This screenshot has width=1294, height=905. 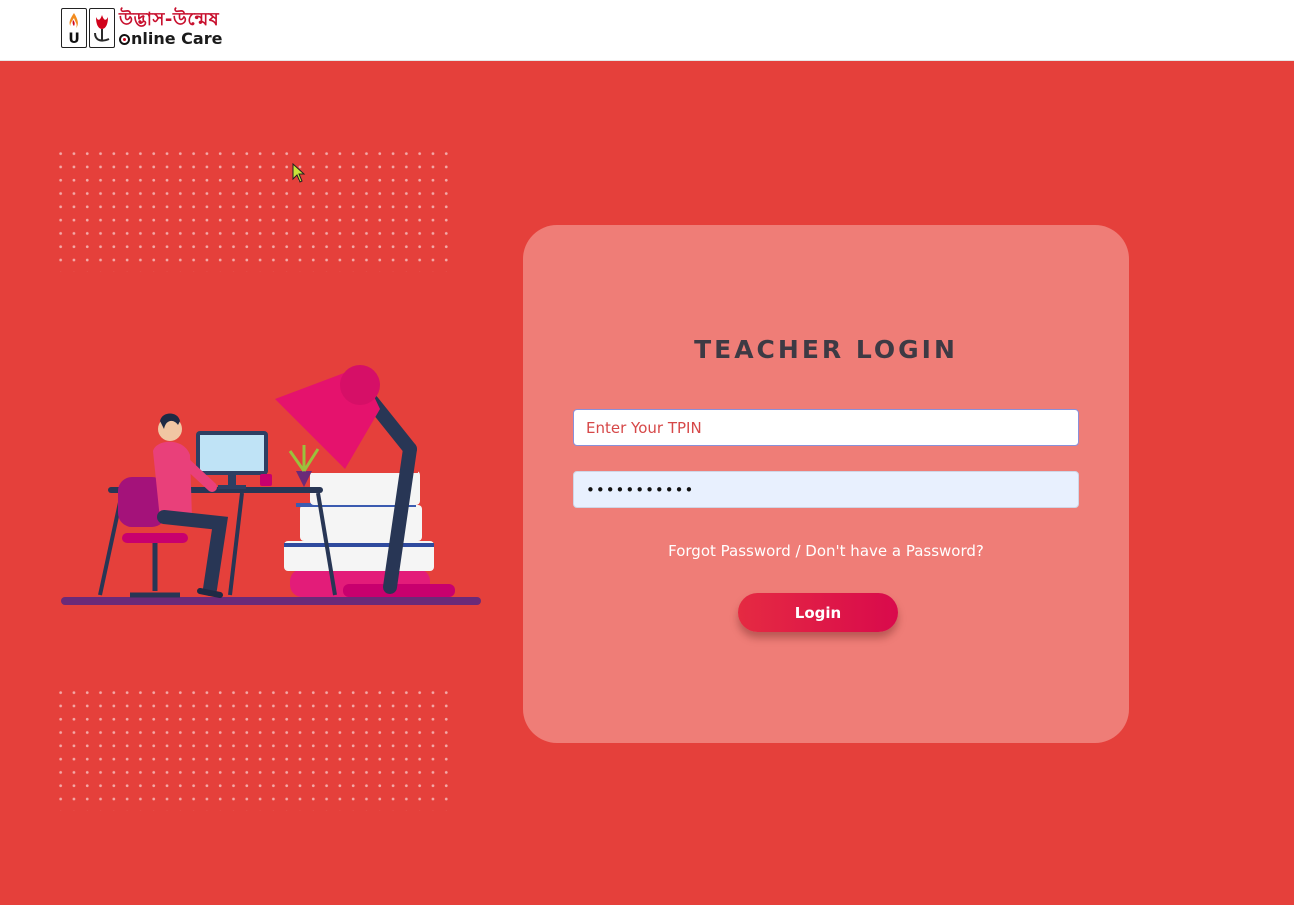 I want to click on mouse-pointer-icon, so click(x=299, y=173).